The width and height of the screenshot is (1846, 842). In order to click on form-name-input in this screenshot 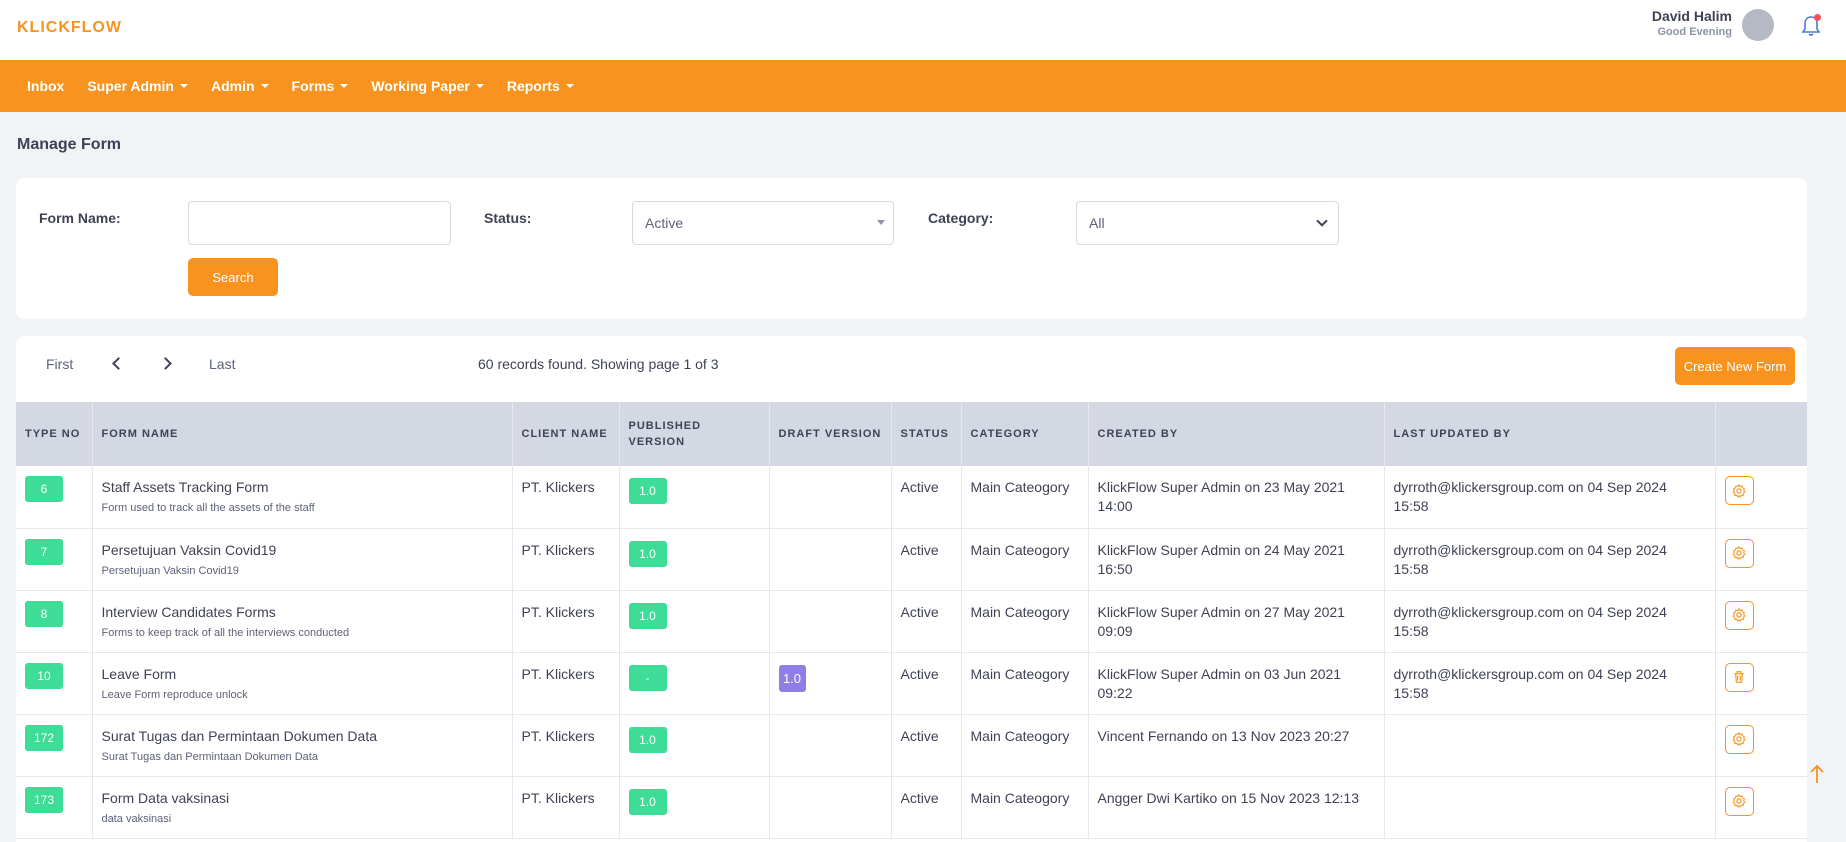, I will do `click(319, 223)`.